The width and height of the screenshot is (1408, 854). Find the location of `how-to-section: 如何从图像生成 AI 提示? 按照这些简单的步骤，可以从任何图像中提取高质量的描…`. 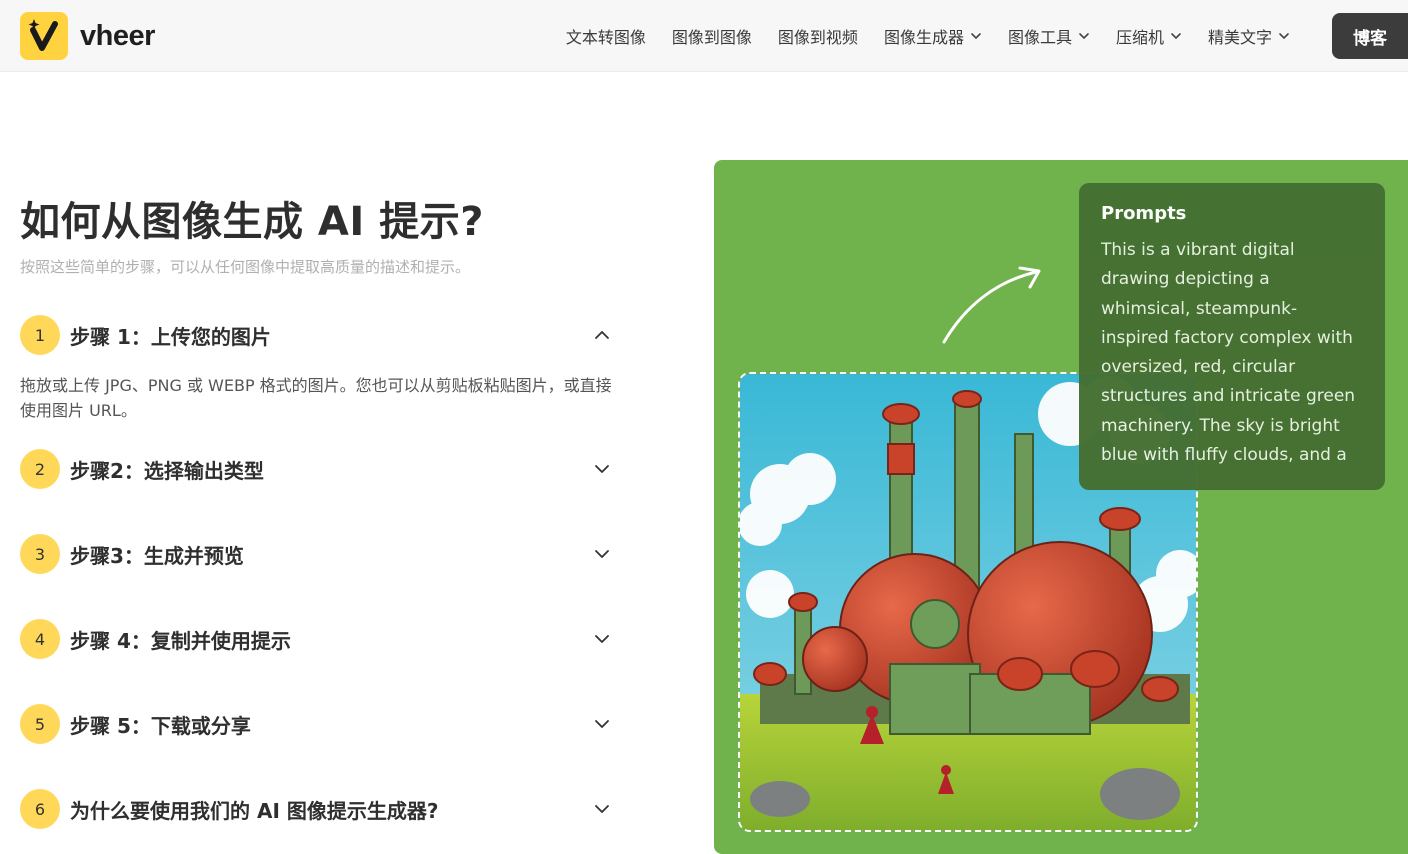

how-to-section: 如何从图像生成 AI 提示? 按照这些简单的步骤，可以从任何图像中提取高质量的描… is located at coordinates (320, 234).